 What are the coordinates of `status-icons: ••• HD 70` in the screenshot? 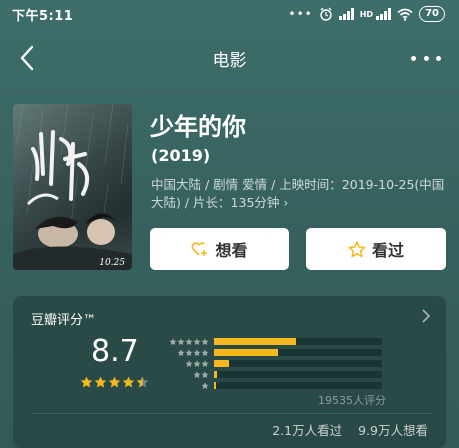 It's located at (366, 14).